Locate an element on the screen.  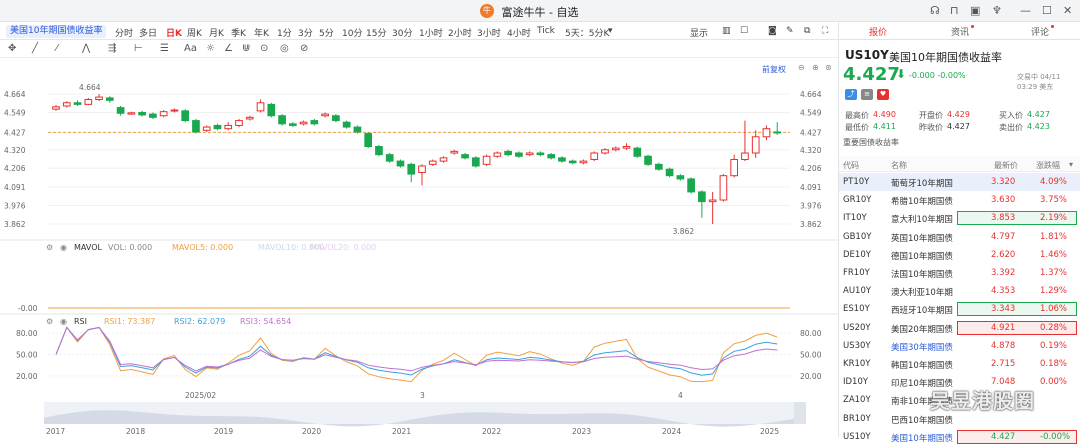
rsi-line-rsi3 is located at coordinates (416, 349).